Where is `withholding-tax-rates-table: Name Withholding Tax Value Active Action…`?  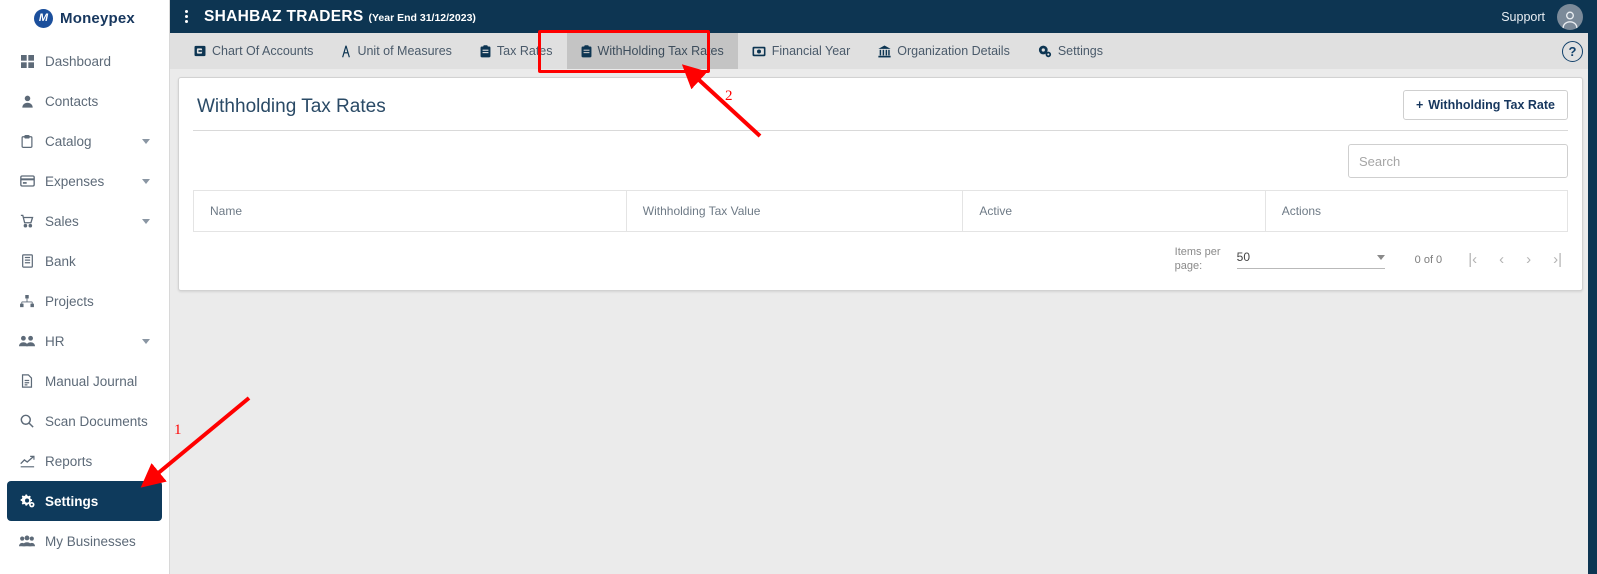 withholding-tax-rates-table: Name Withholding Tax Value Active Action… is located at coordinates (881, 211).